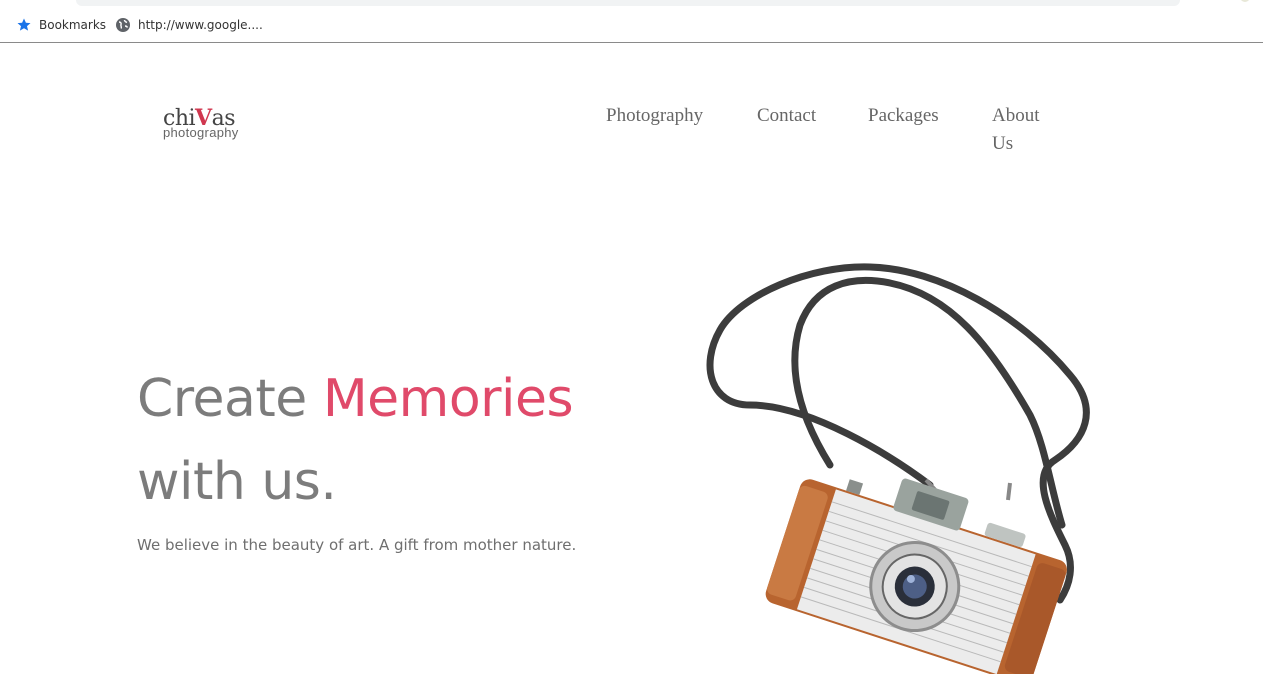 This screenshot has height=678, width=1263. Describe the element at coordinates (903, 116) in the screenshot. I see `nav-packages: Packages` at that location.